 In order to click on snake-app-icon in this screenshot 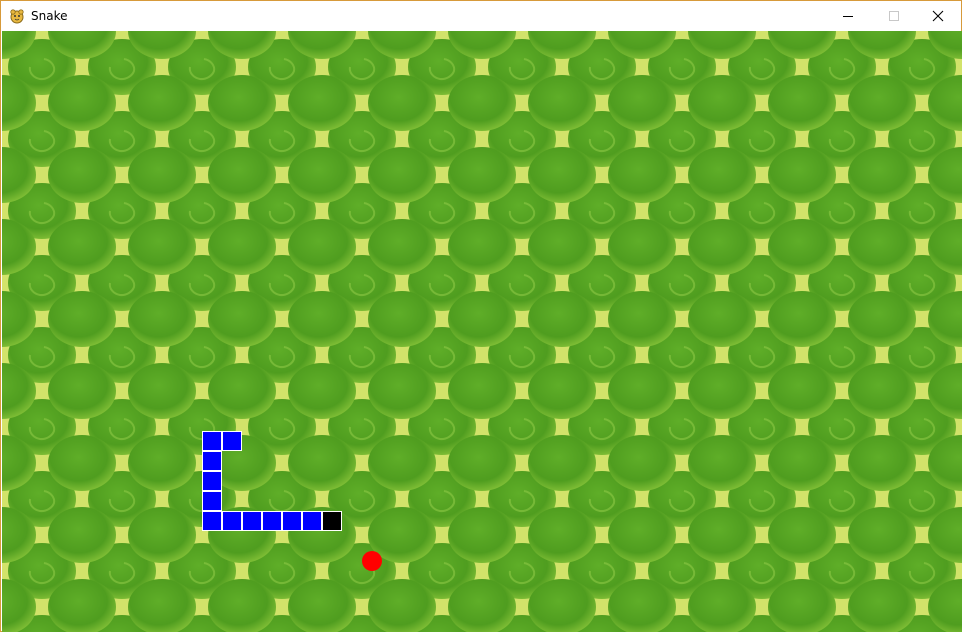, I will do `click(17, 16)`.